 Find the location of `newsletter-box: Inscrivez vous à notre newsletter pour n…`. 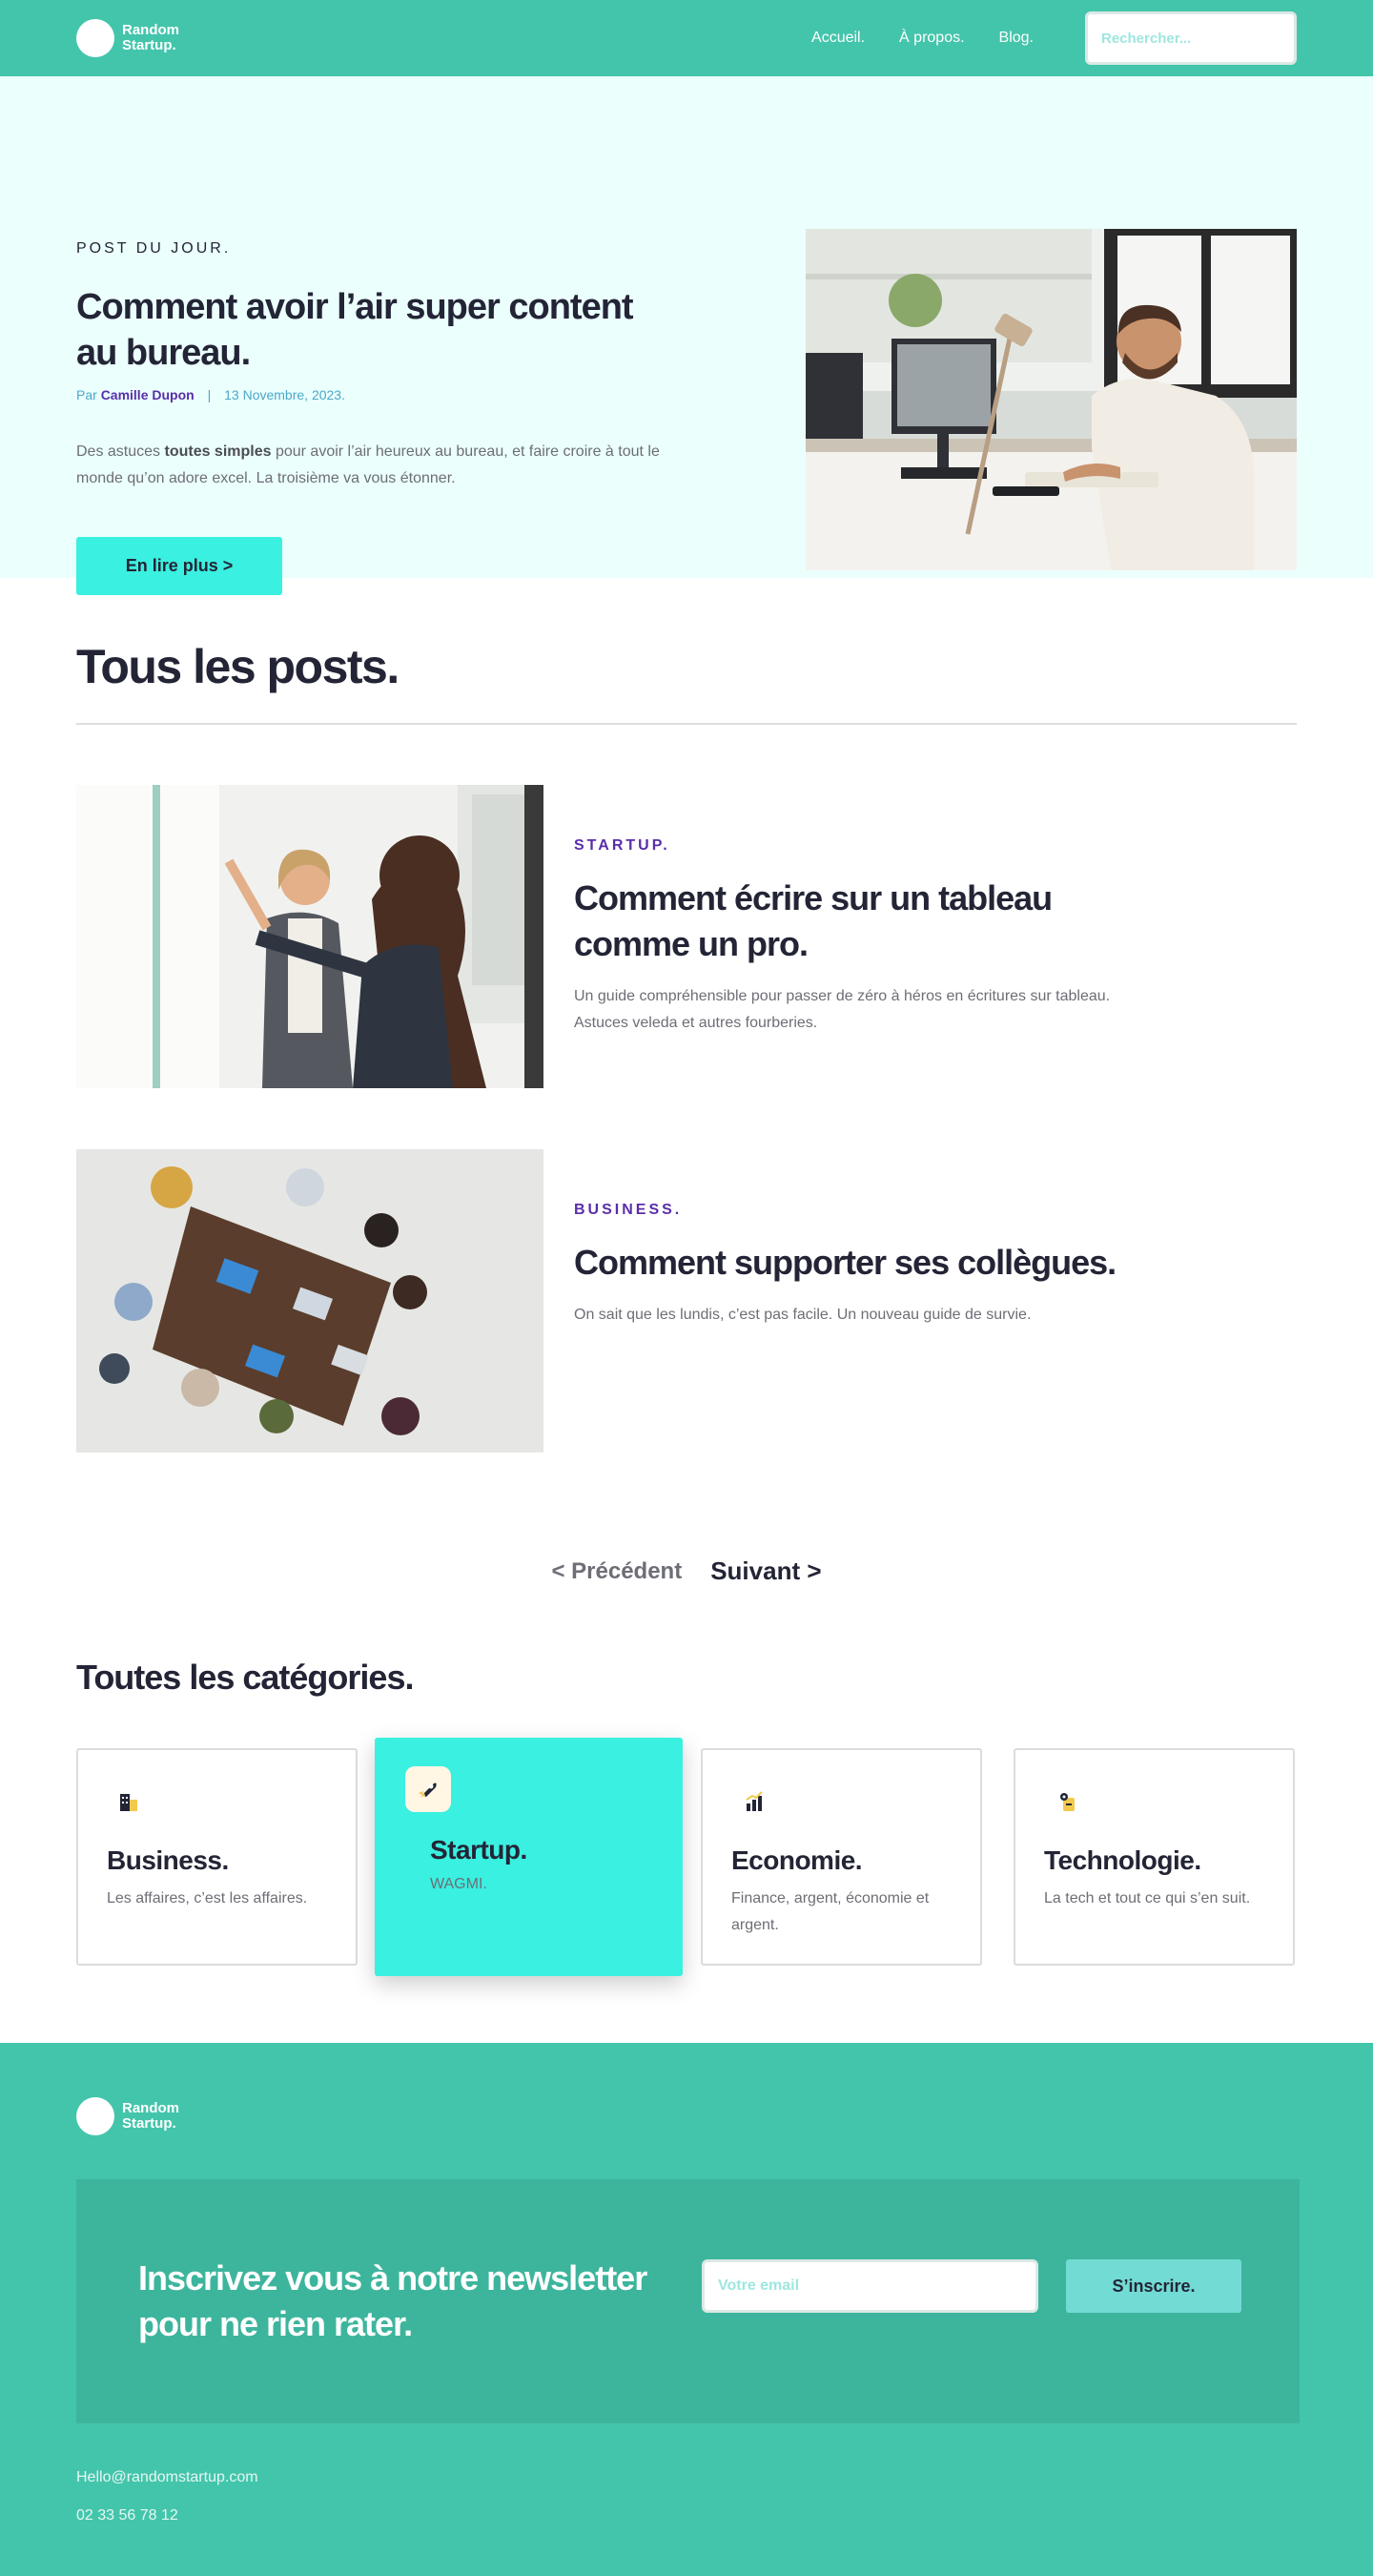

newsletter-box: Inscrivez vous à notre newsletter pour n… is located at coordinates (688, 2301).